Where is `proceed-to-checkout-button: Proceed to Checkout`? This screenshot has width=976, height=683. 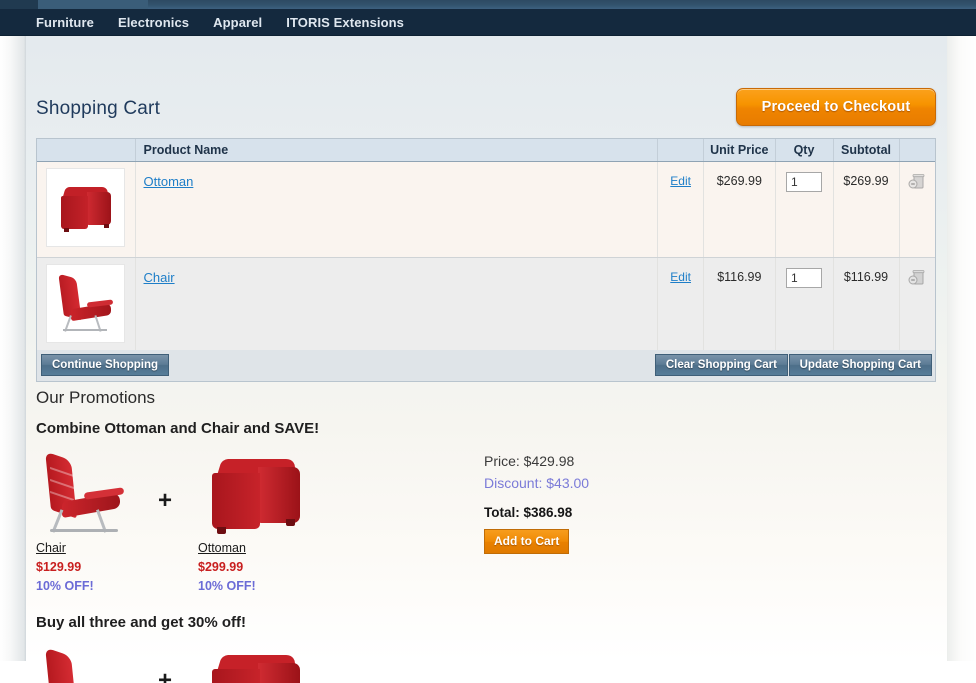 proceed-to-checkout-button: Proceed to Checkout is located at coordinates (836, 107).